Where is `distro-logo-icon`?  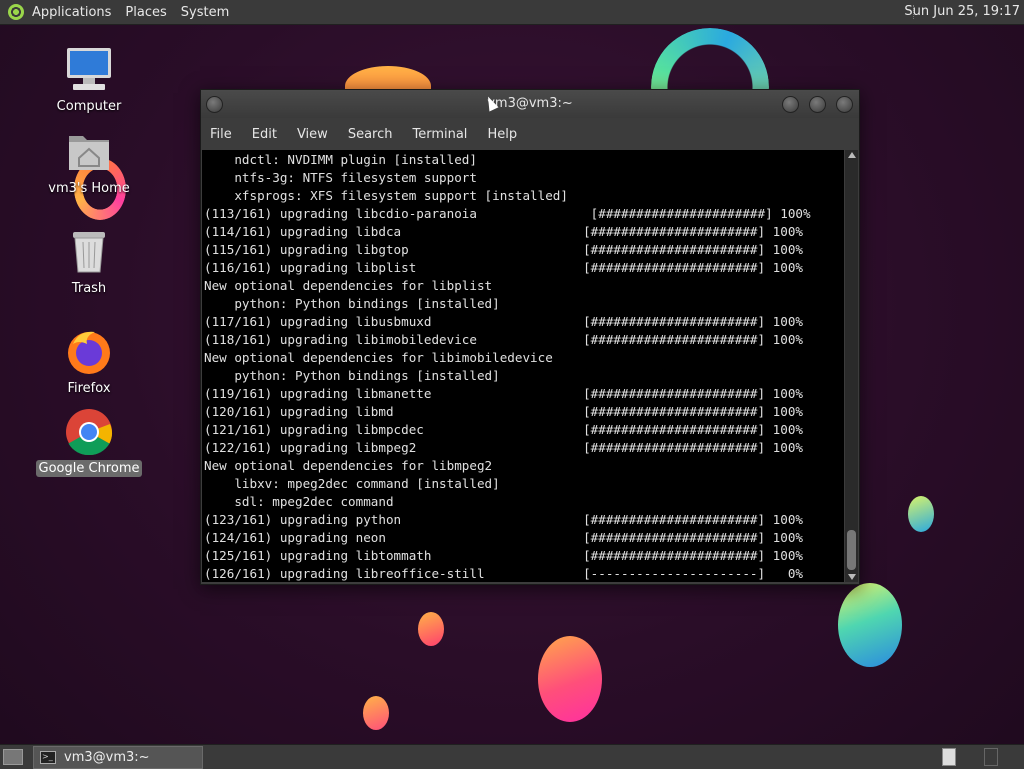 distro-logo-icon is located at coordinates (16, 12).